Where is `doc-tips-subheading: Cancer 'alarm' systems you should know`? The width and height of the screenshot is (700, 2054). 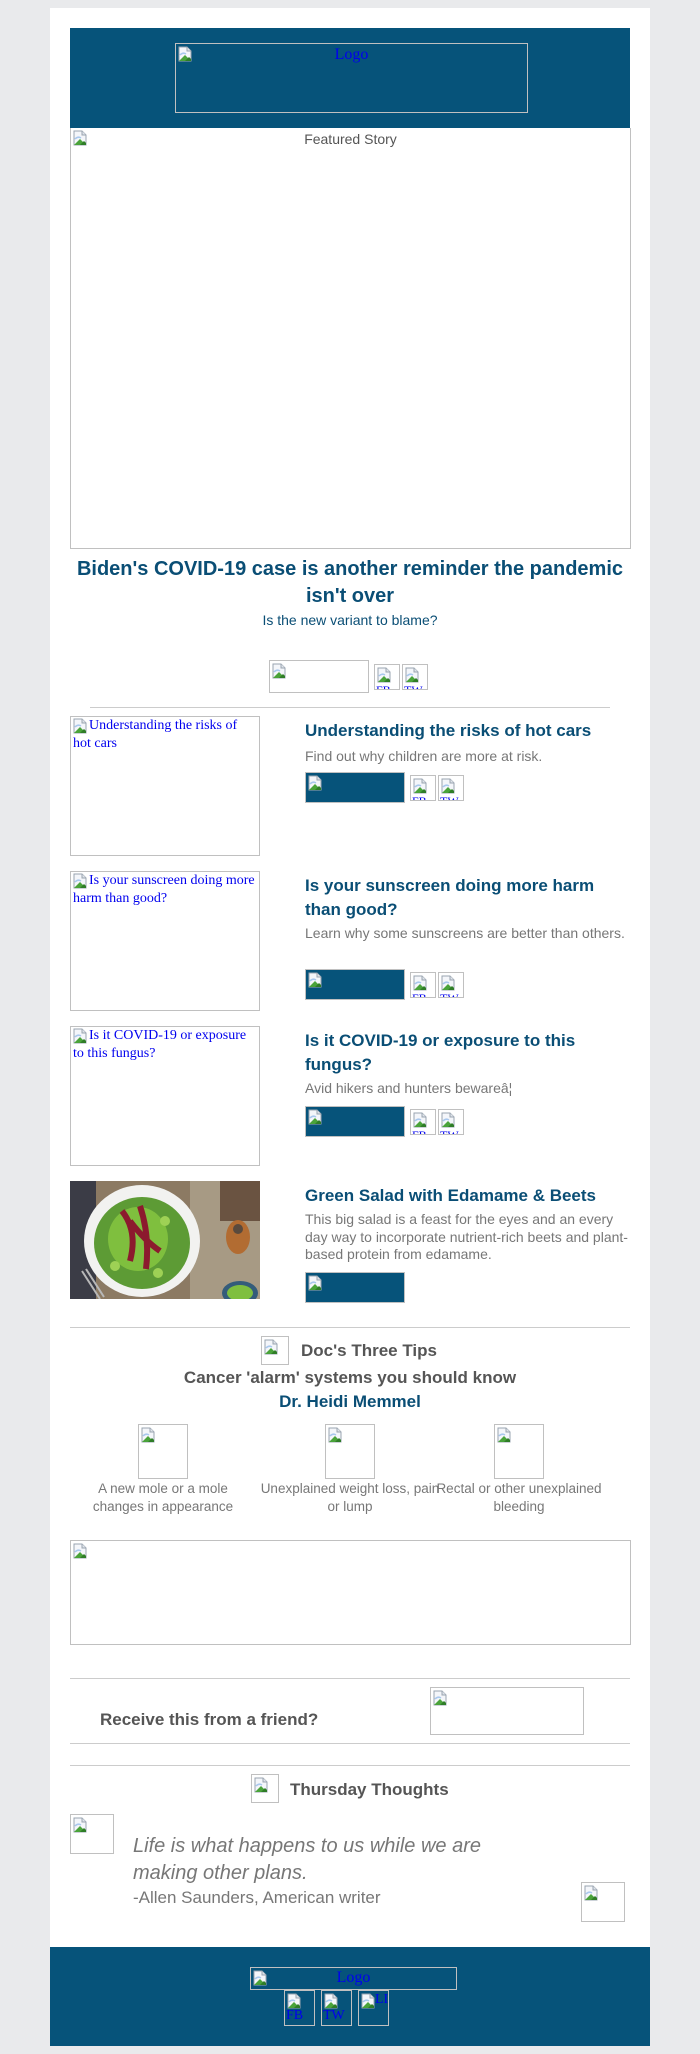
doc-tips-subheading: Cancer 'alarm' systems you should know is located at coordinates (350, 1377).